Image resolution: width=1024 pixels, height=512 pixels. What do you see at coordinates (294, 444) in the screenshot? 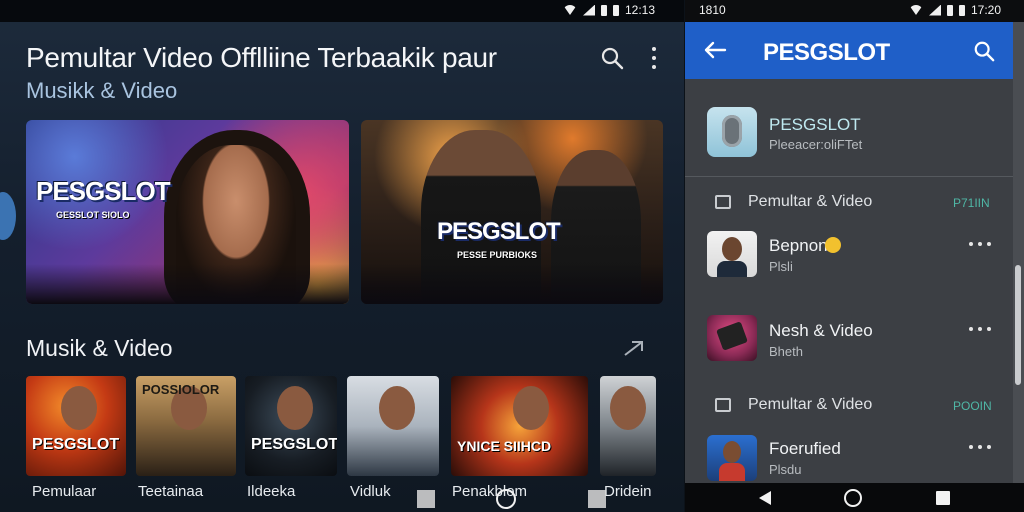
I see `thumb-3-logo: PESGSLOT` at bounding box center [294, 444].